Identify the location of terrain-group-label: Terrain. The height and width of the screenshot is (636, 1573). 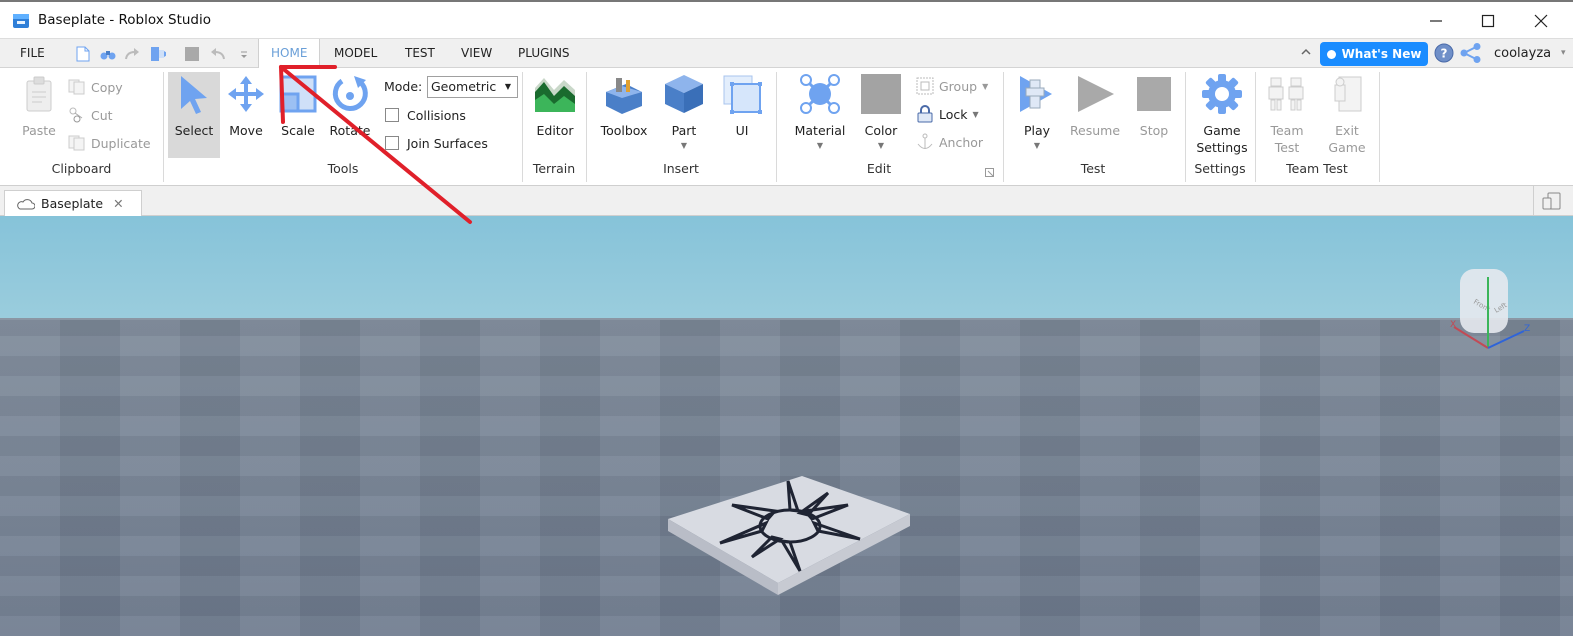
(554, 168).